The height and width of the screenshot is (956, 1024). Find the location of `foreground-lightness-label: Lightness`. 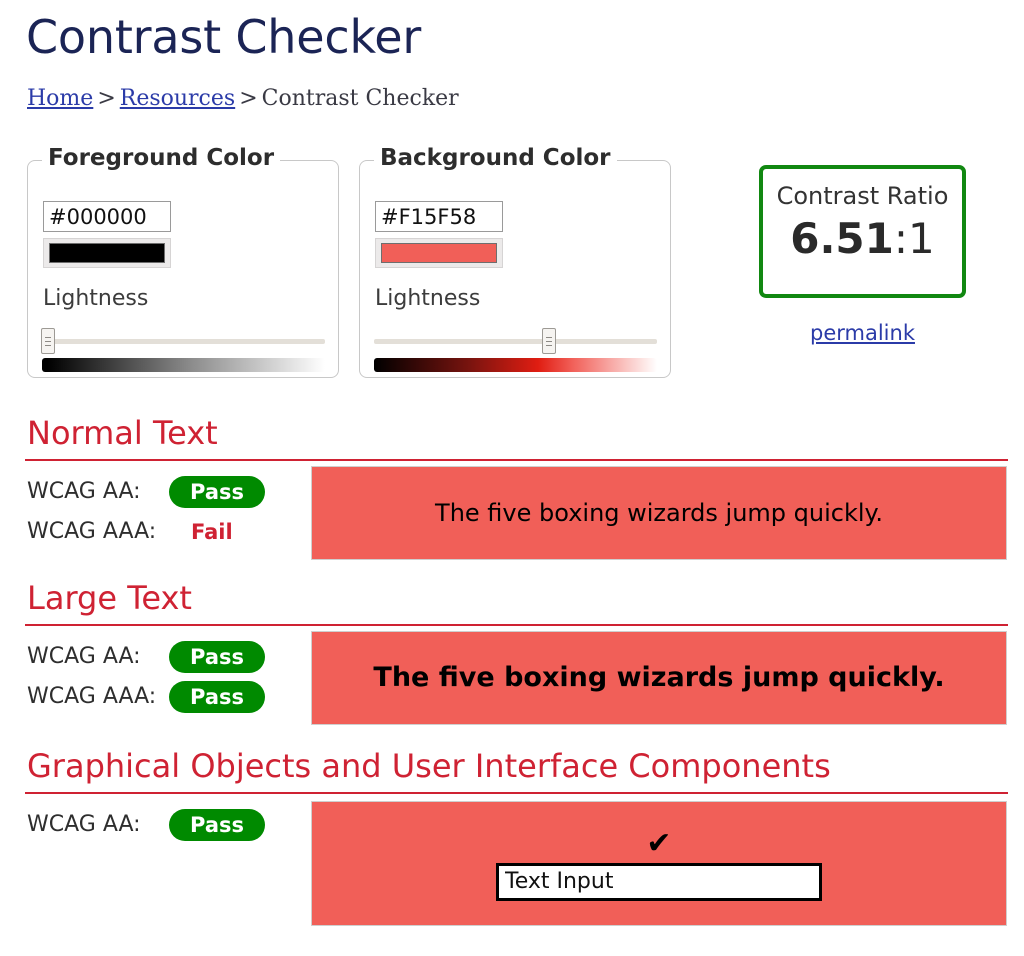

foreground-lightness-label: Lightness is located at coordinates (96, 298).